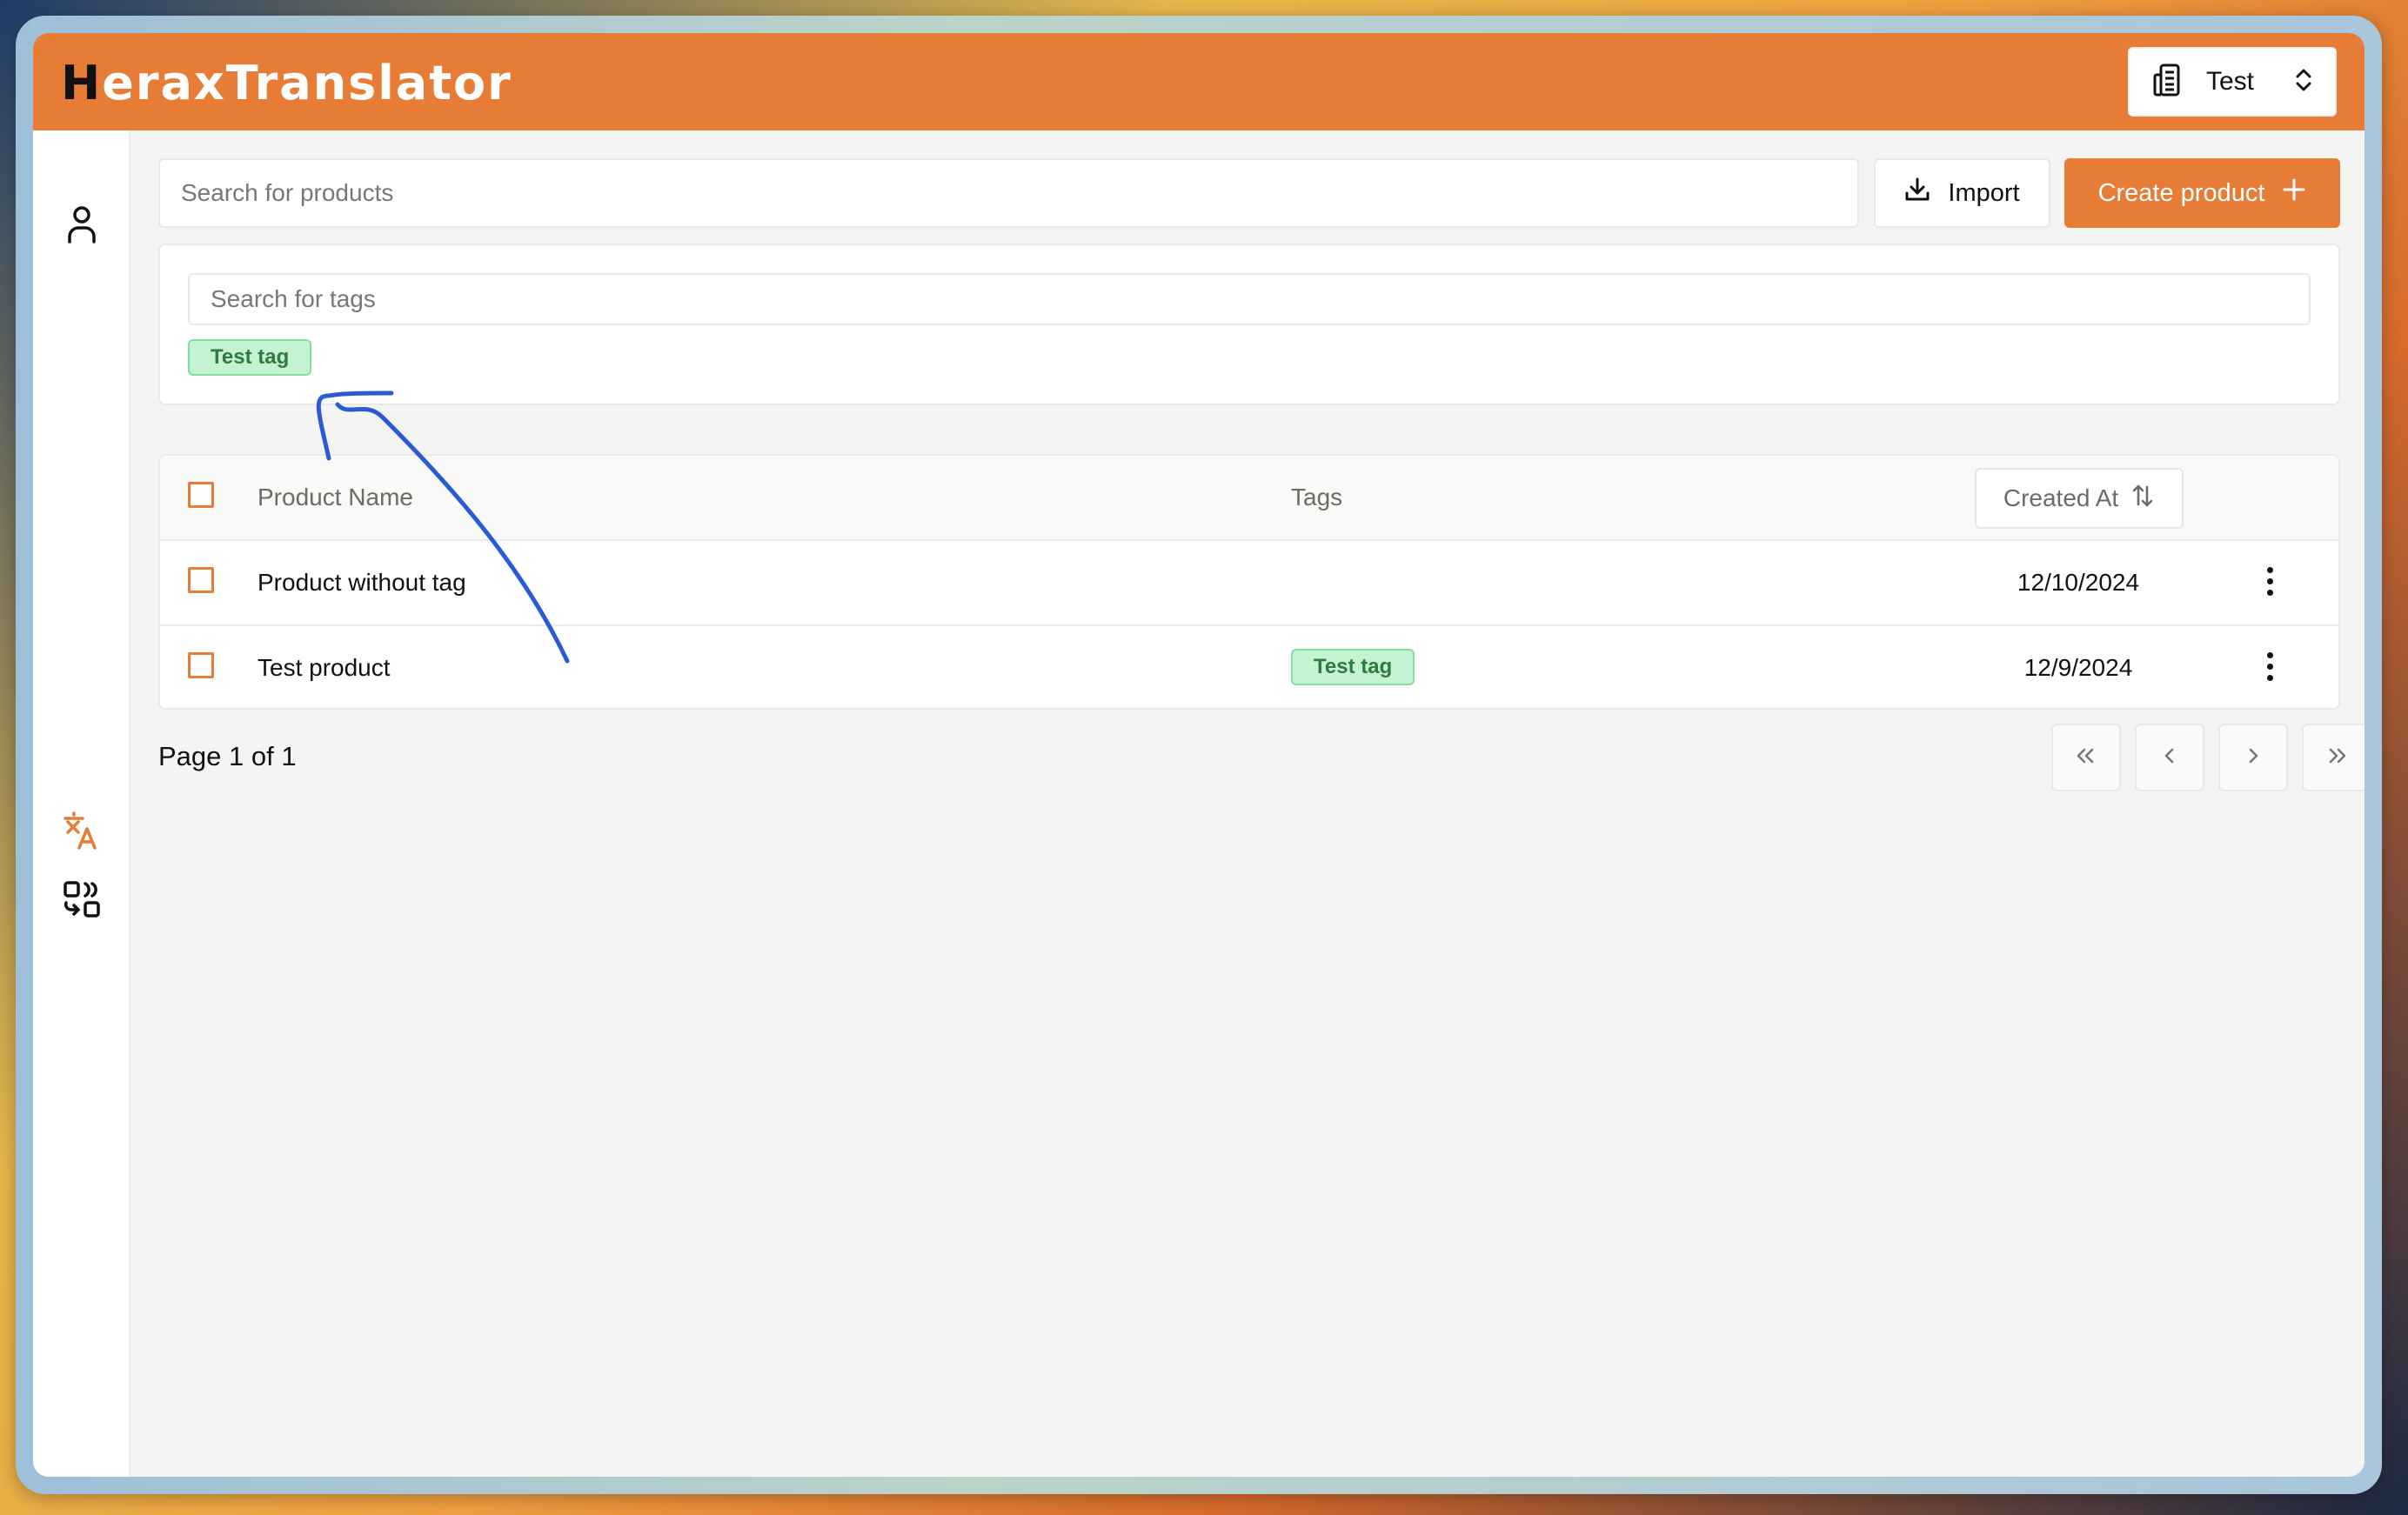 This screenshot has width=2408, height=1515. I want to click on tag-filter-list: Test tag, so click(250, 358).